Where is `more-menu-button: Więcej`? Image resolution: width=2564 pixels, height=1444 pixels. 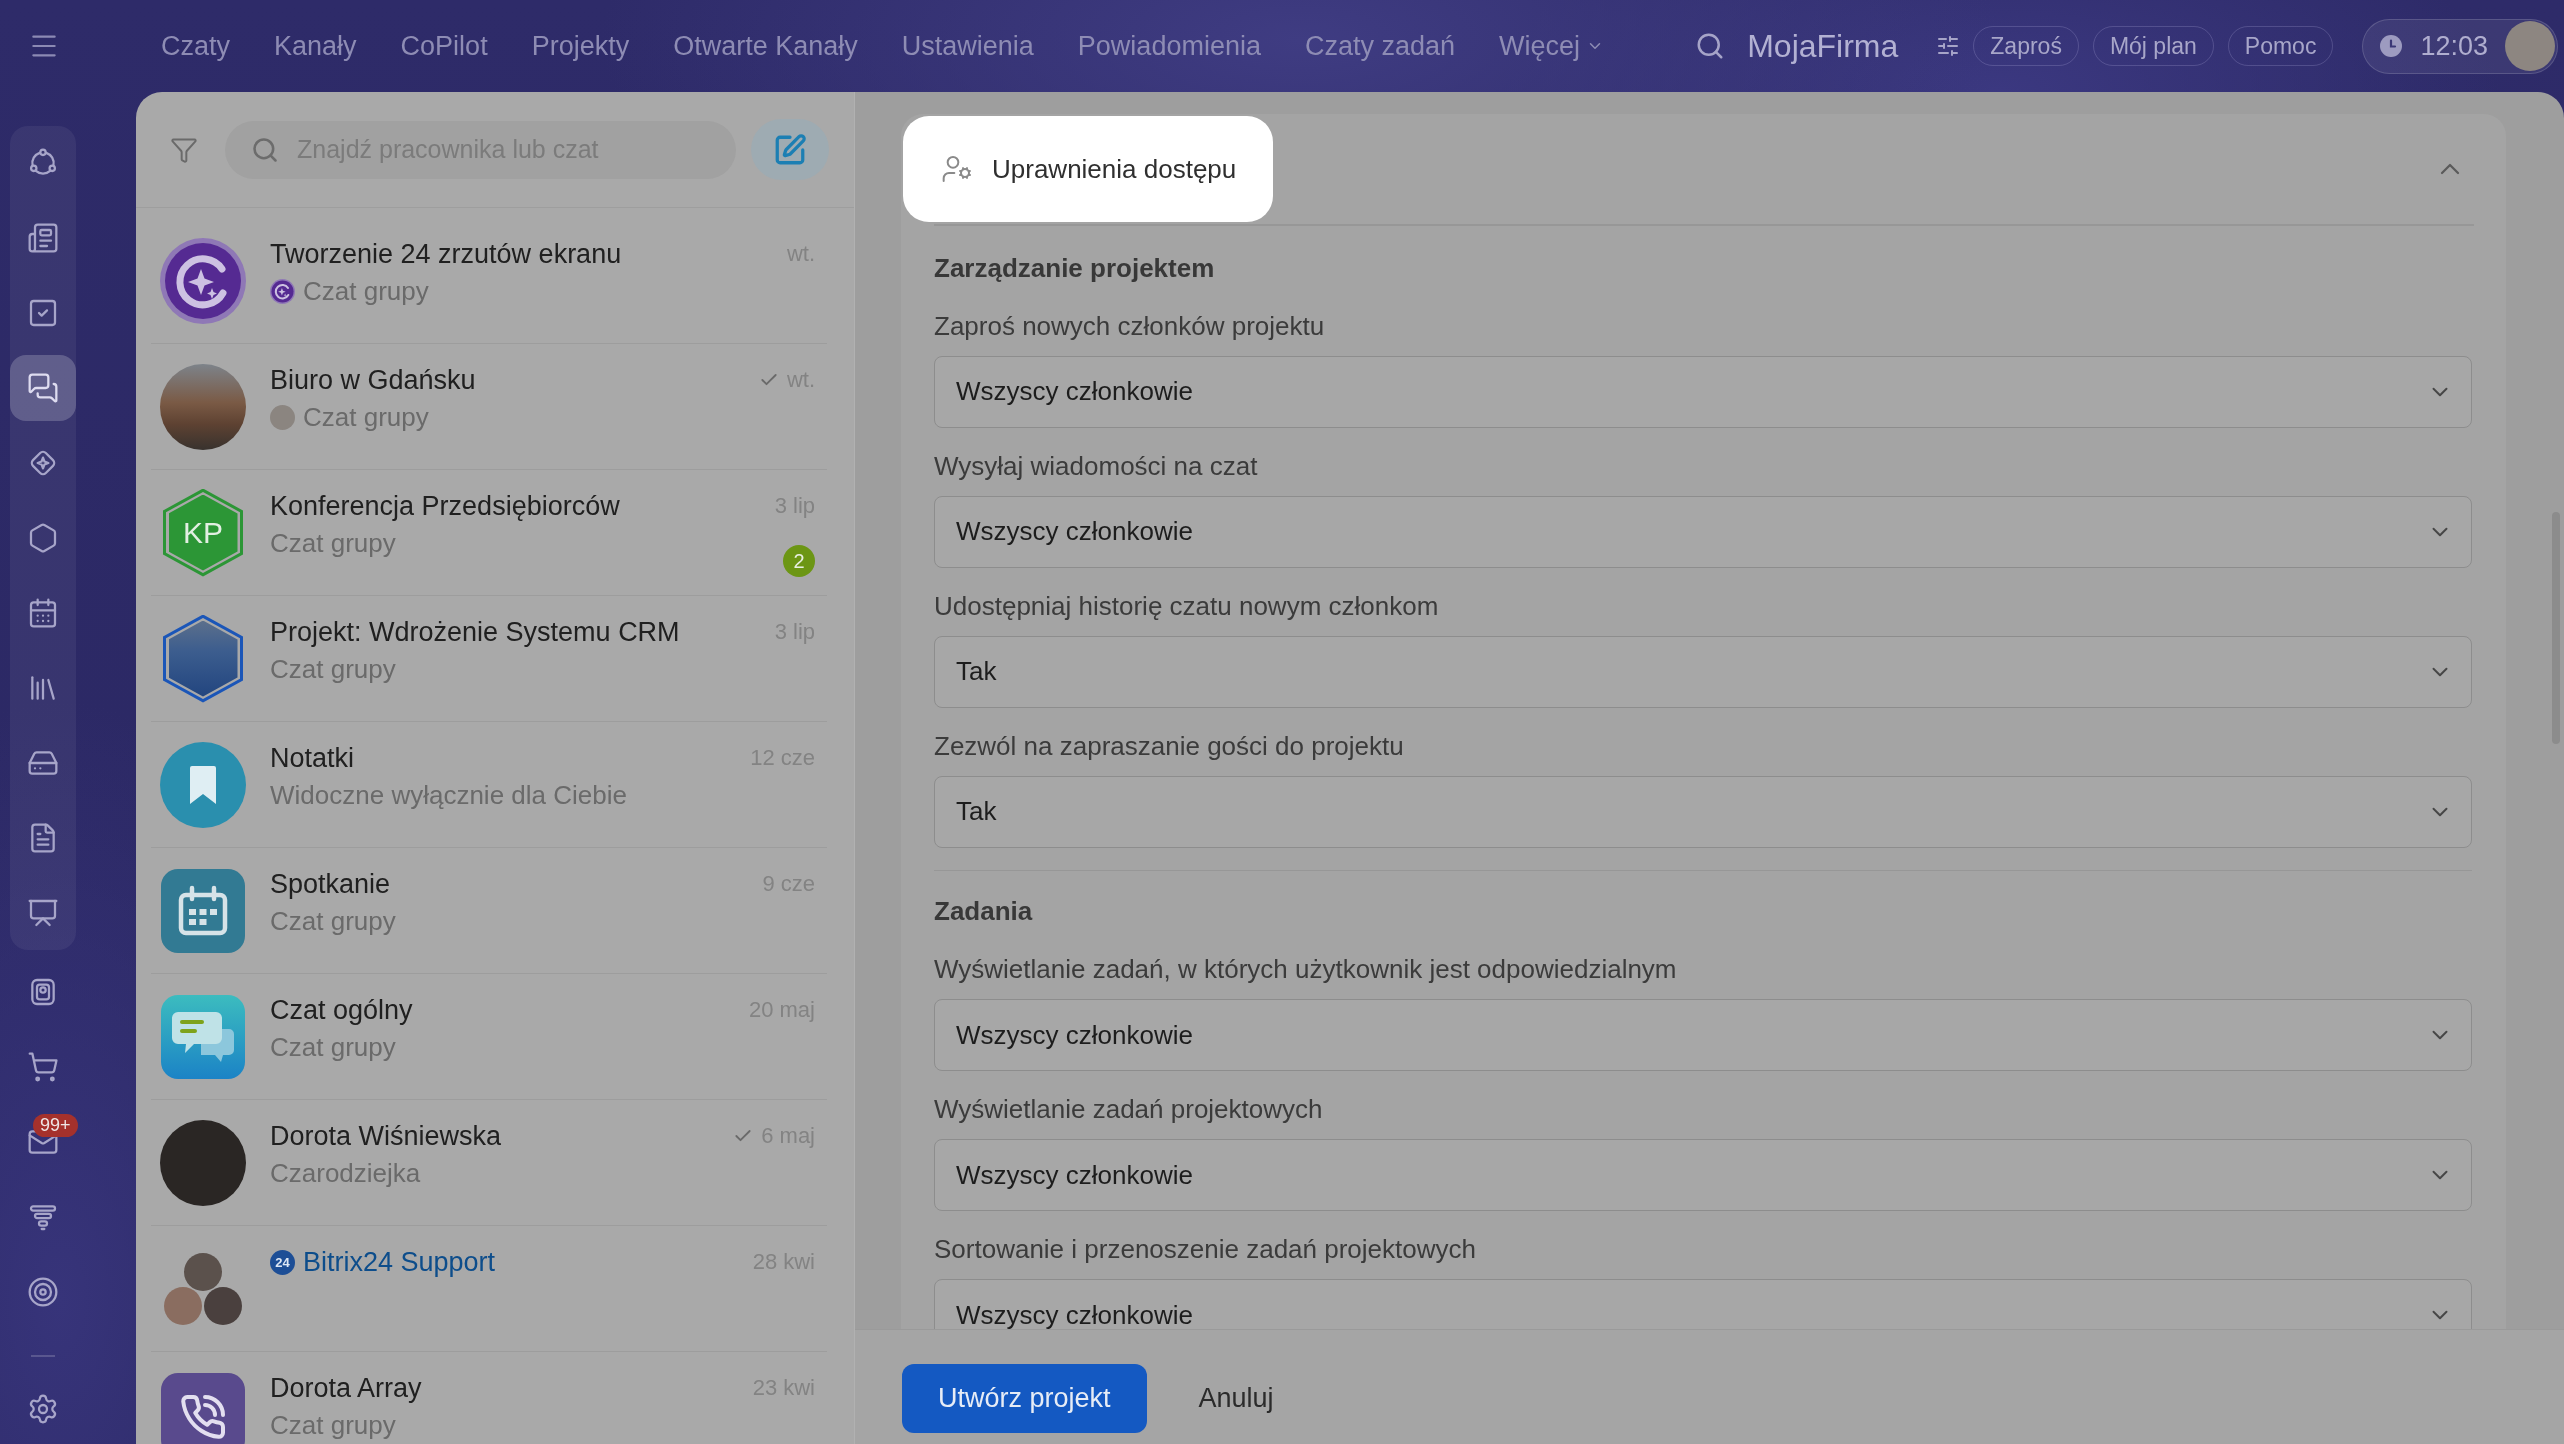
more-menu-button: Więcej is located at coordinates (1552, 46).